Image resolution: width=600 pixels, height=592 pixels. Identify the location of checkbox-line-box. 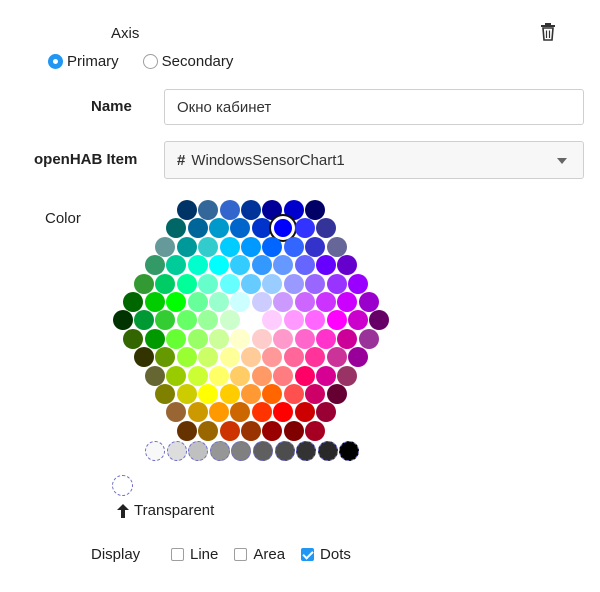
(177, 554).